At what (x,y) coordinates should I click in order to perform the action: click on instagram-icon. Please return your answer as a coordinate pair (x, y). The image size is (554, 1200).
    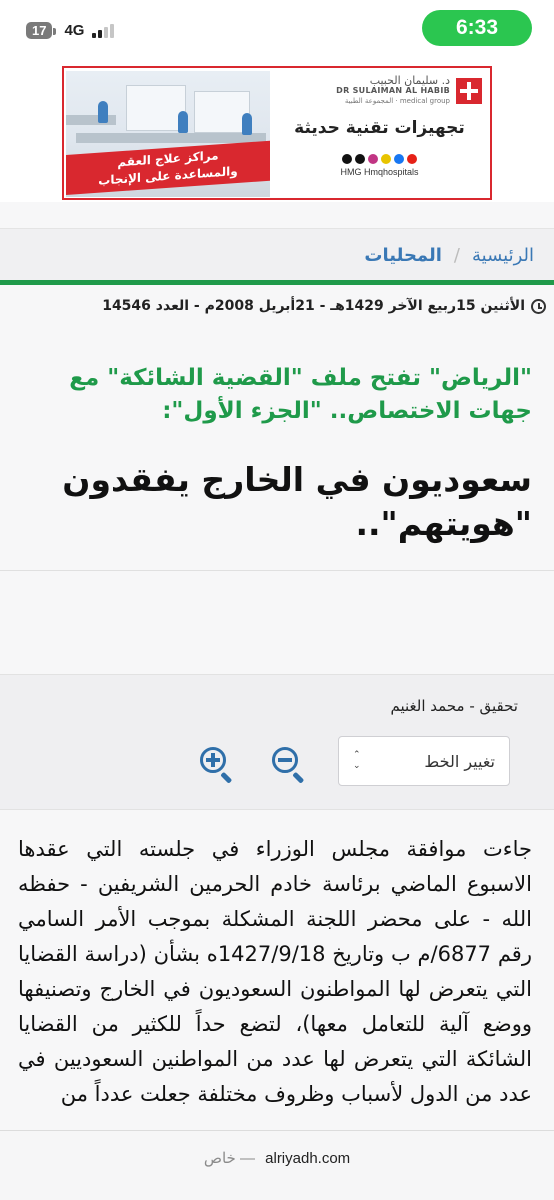
    Looking at the image, I should click on (373, 159).